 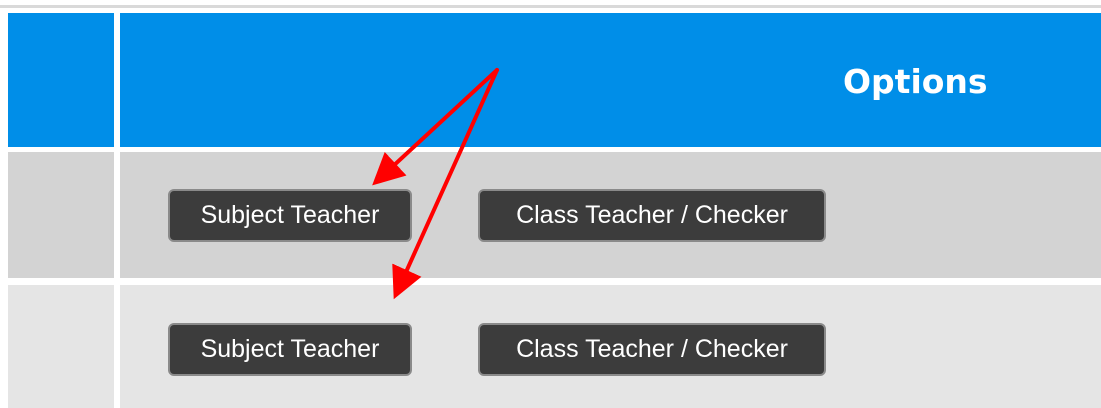 What do you see at coordinates (61, 346) in the screenshot?
I see `table-row-2-first-cell` at bounding box center [61, 346].